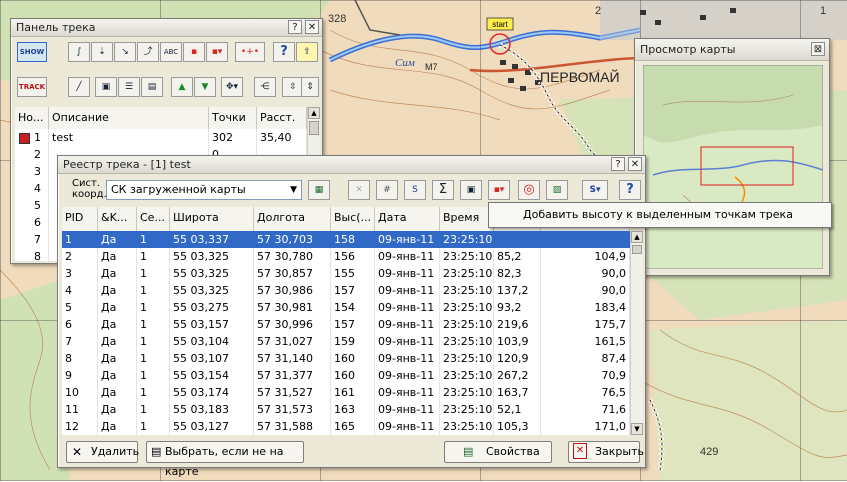  Describe the element at coordinates (517, 239) in the screenshot. I see `cell-distance` at that location.